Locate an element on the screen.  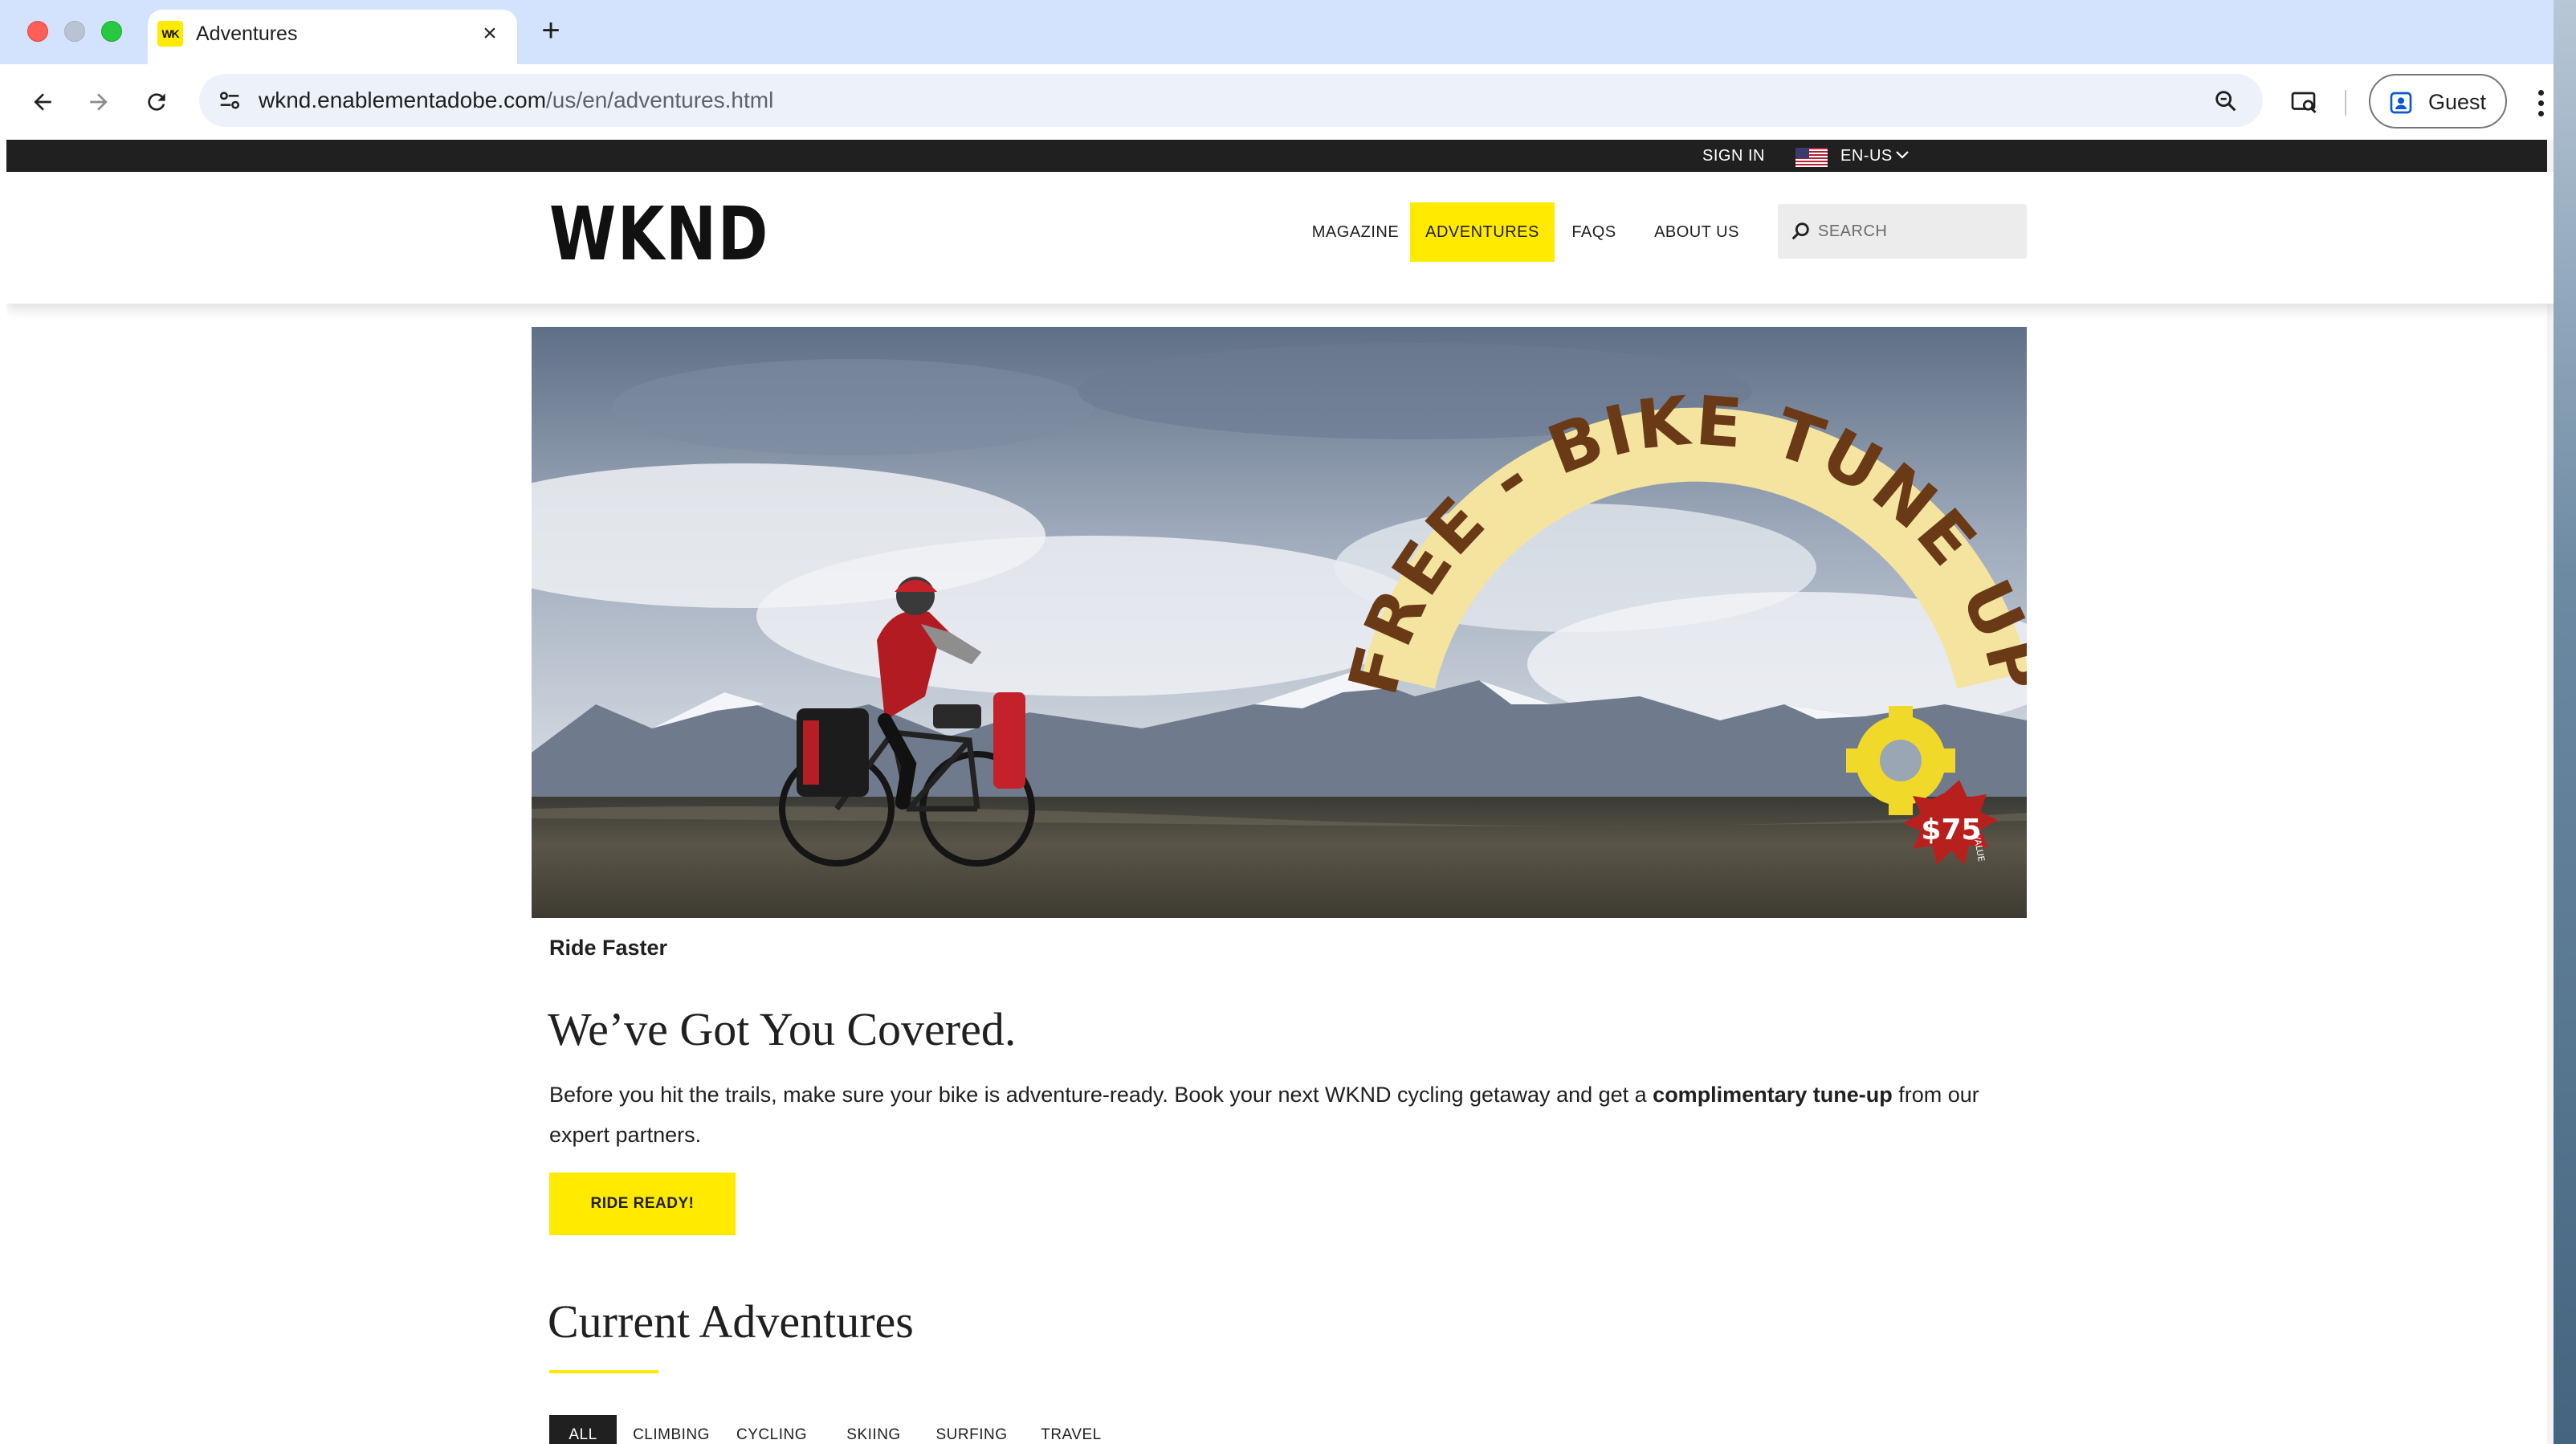
search-icon is located at coordinates (1800, 231).